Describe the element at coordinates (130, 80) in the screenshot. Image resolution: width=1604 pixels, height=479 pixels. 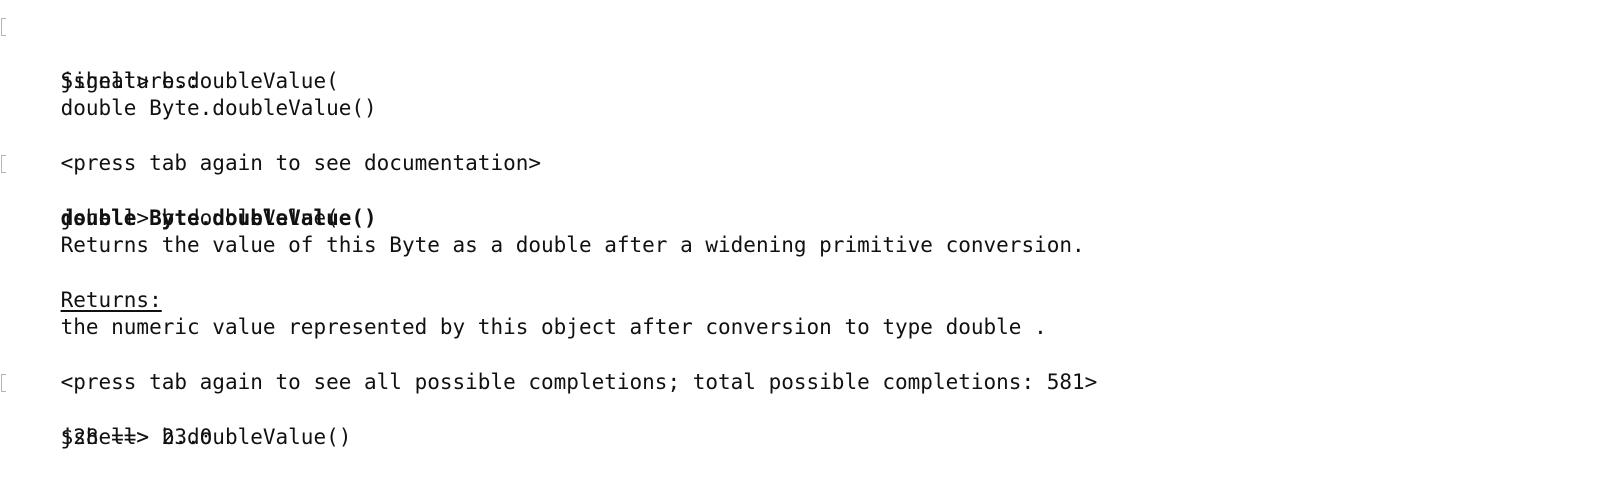
I see `signatures-heading: Signatures:` at that location.